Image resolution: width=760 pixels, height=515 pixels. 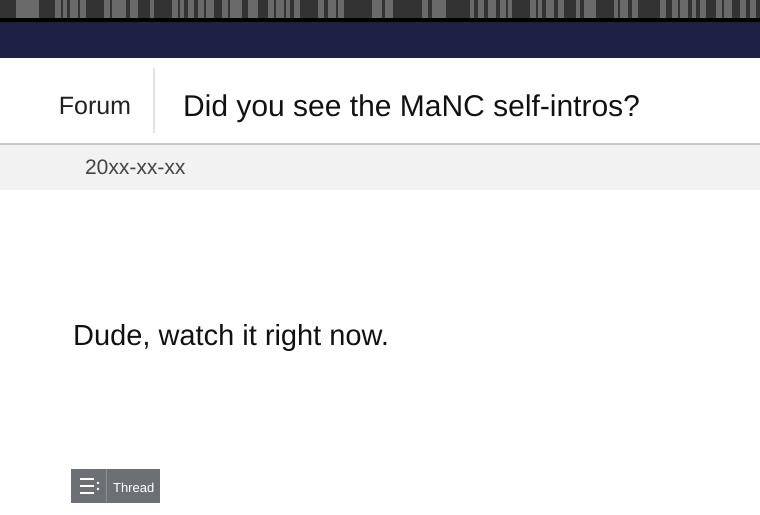 I want to click on thread-title: Did you see the MaNC self-intros?, so click(x=411, y=107).